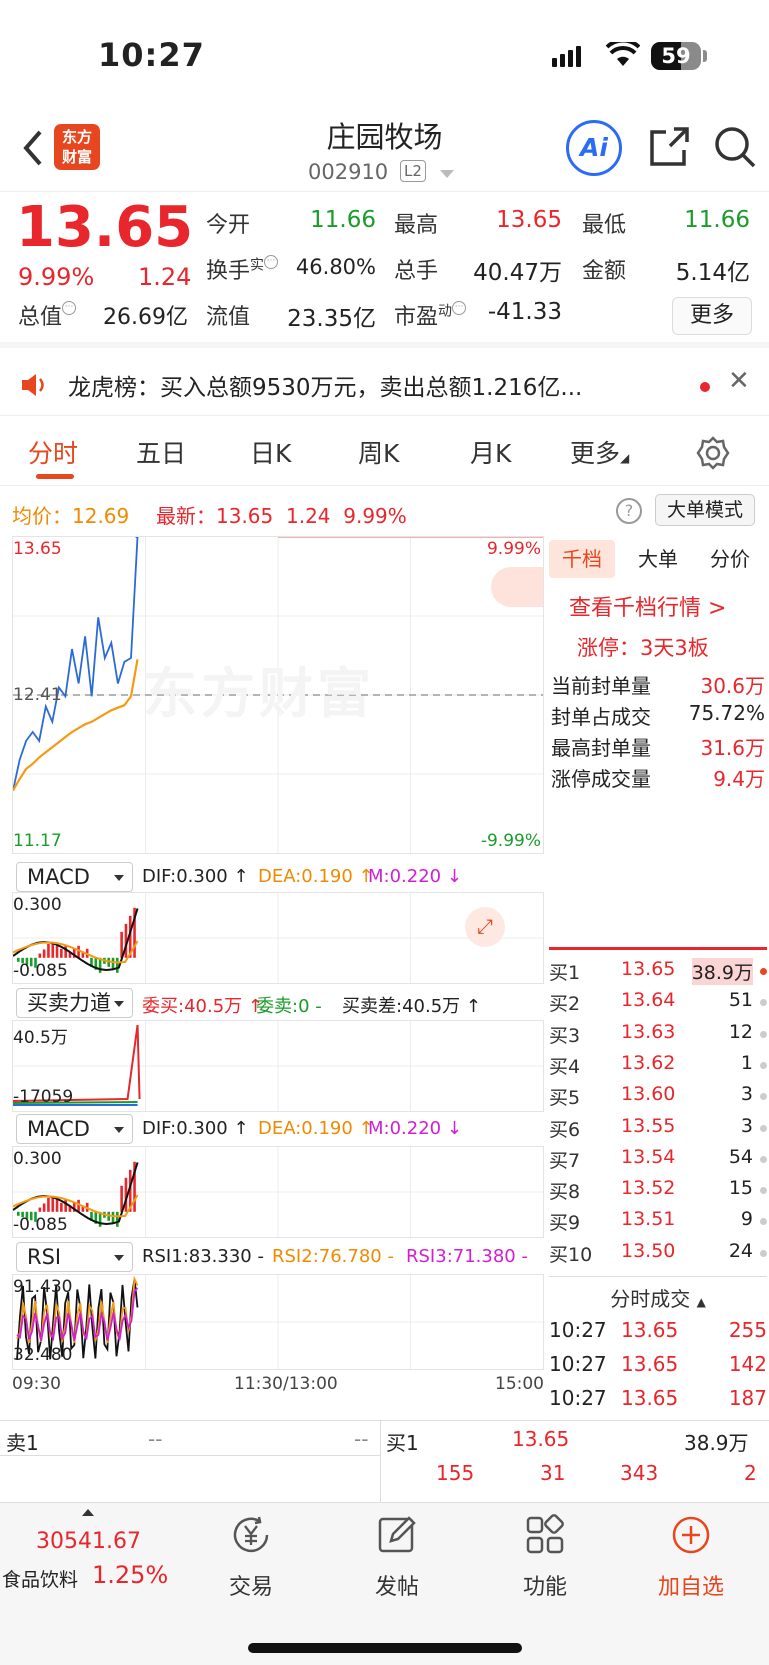 The image size is (769, 1665). Describe the element at coordinates (658, 1255) in the screenshot. I see `order-book-row: 买10 13.50 24` at that location.